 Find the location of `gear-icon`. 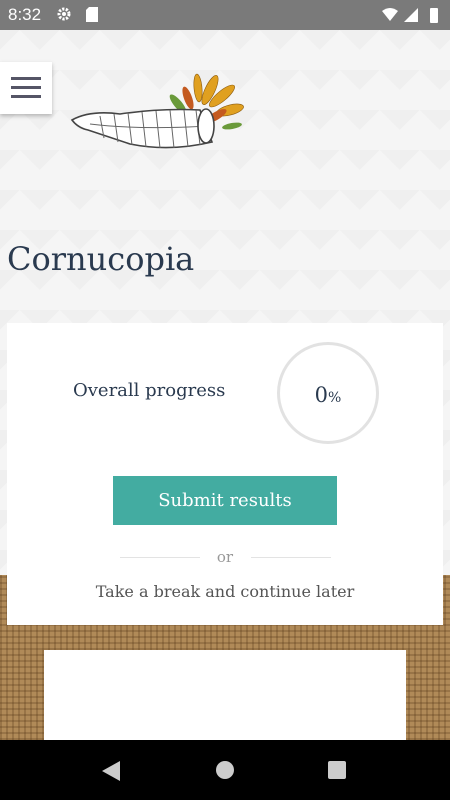

gear-icon is located at coordinates (64, 16).